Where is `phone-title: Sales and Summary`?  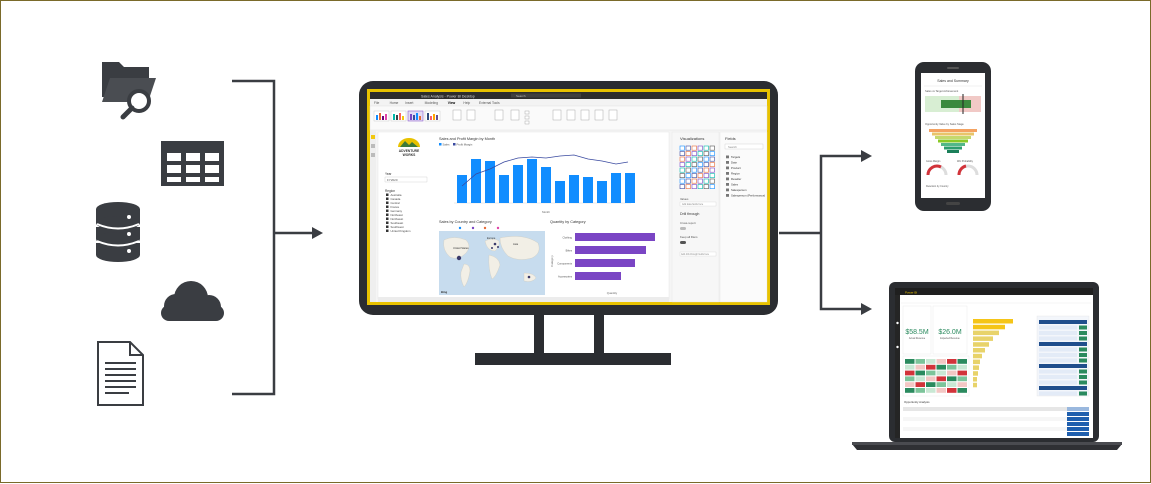
phone-title: Sales and Summary is located at coordinates (953, 81).